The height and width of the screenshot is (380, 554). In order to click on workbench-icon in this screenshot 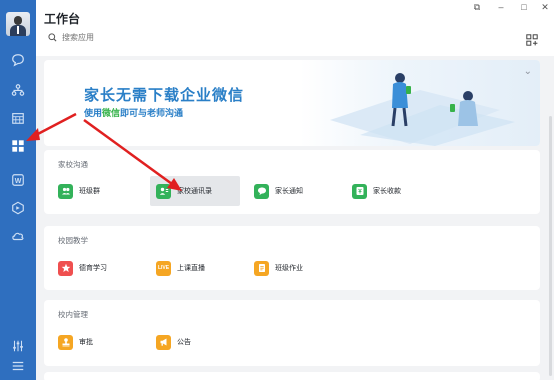, I will do `click(18, 146)`.